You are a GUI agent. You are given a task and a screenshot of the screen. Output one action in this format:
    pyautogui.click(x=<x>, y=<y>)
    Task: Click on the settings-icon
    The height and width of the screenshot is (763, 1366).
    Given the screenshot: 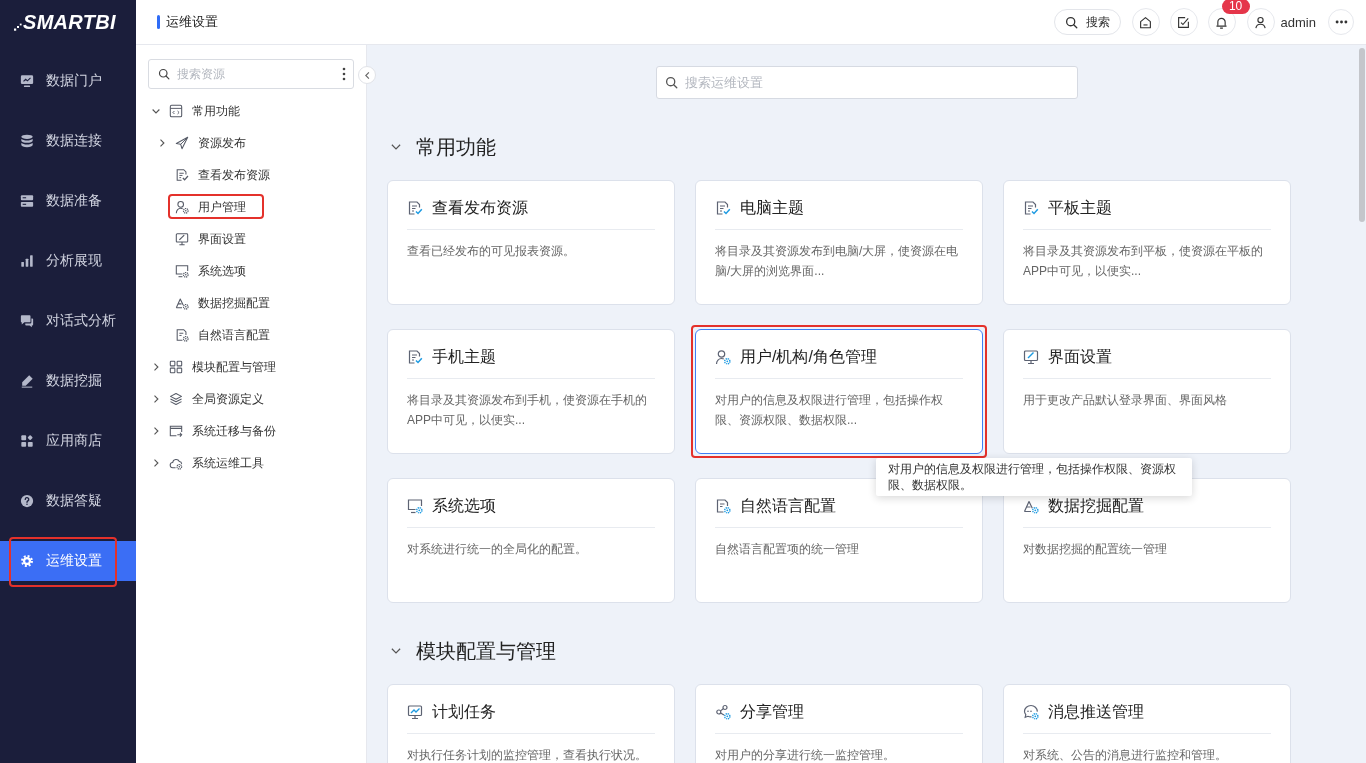 What is the action you would take?
    pyautogui.click(x=27, y=561)
    